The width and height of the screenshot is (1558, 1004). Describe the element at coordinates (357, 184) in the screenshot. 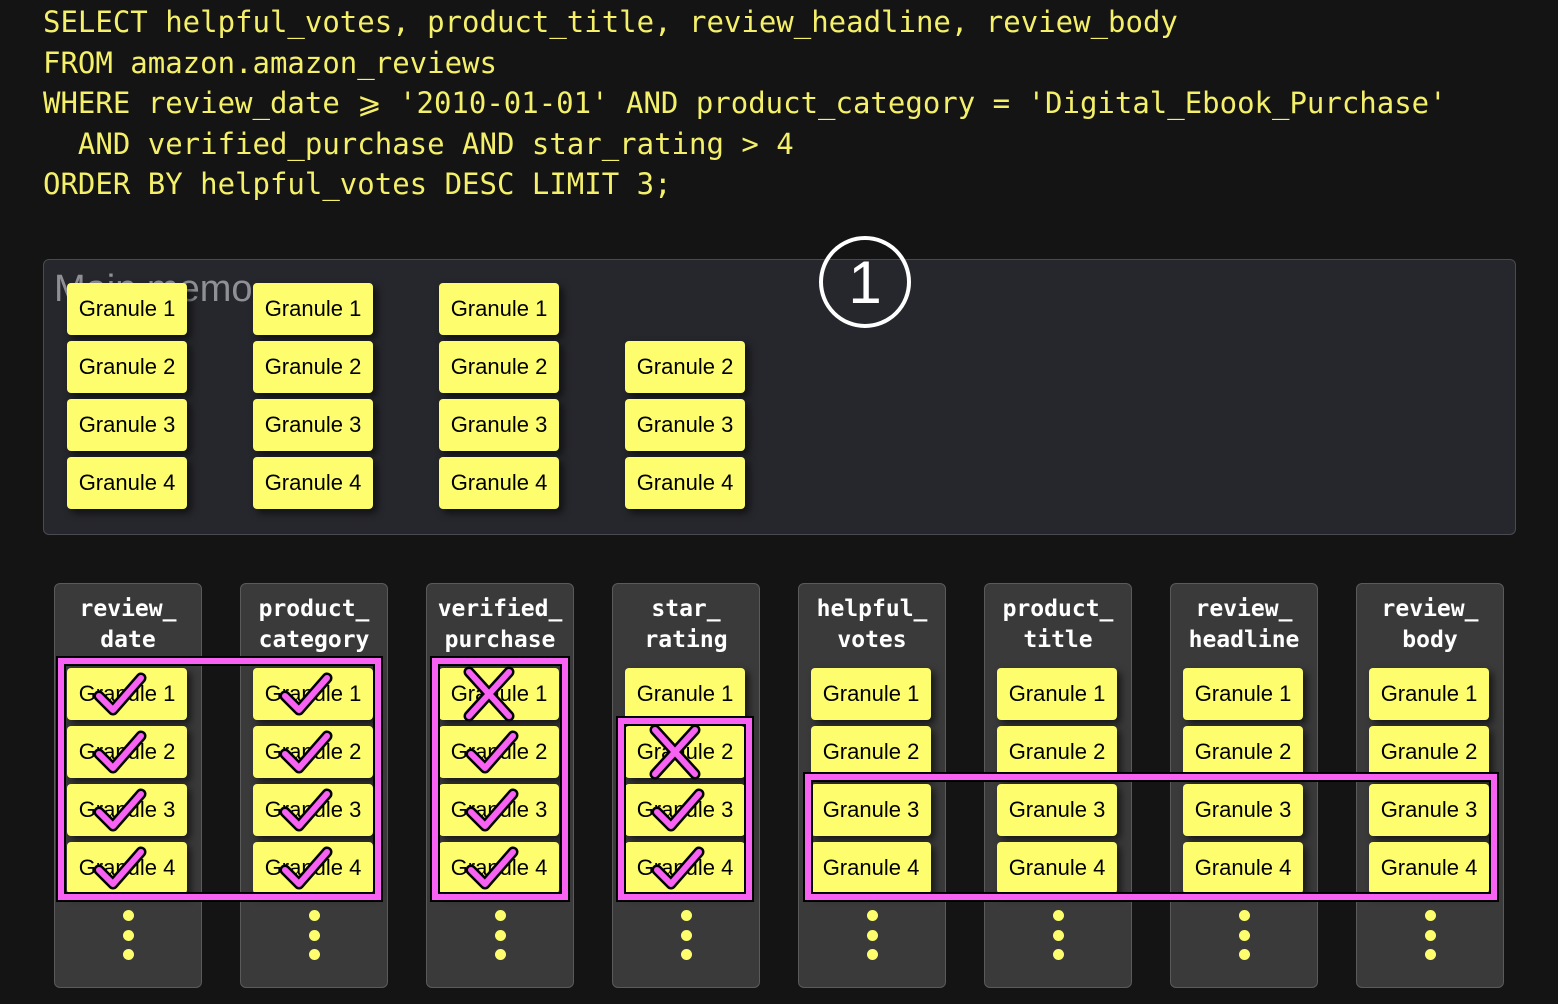

I see `sql-line: ORDER BY helpful_votes DESC LIMIT 3;` at that location.